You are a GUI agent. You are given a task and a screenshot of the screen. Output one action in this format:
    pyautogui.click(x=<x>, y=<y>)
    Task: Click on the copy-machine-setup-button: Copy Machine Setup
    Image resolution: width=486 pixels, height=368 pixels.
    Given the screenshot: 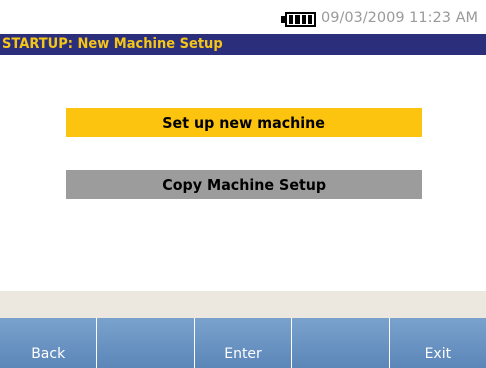 What is the action you would take?
    pyautogui.click(x=244, y=184)
    